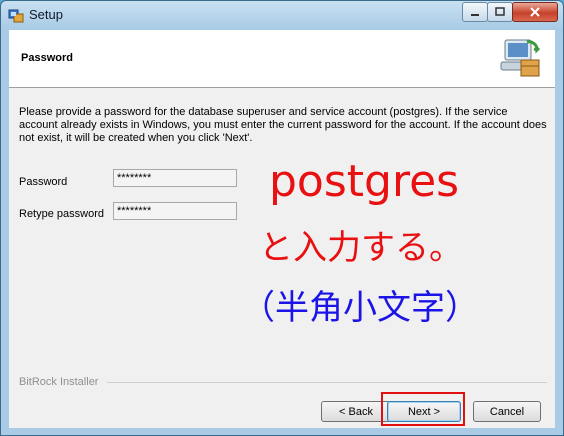 The width and height of the screenshot is (564, 436). I want to click on footer-divider, so click(327, 382).